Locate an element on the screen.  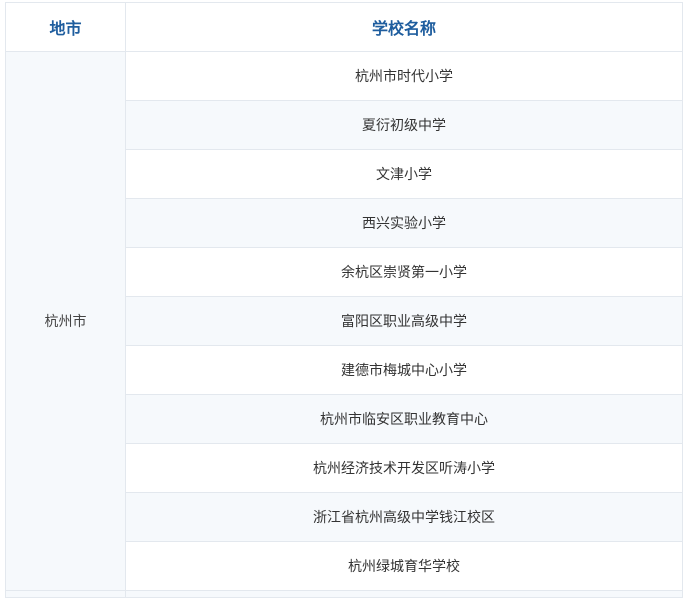
school-cell: 杭州绿城育华学校 is located at coordinates (404, 566).